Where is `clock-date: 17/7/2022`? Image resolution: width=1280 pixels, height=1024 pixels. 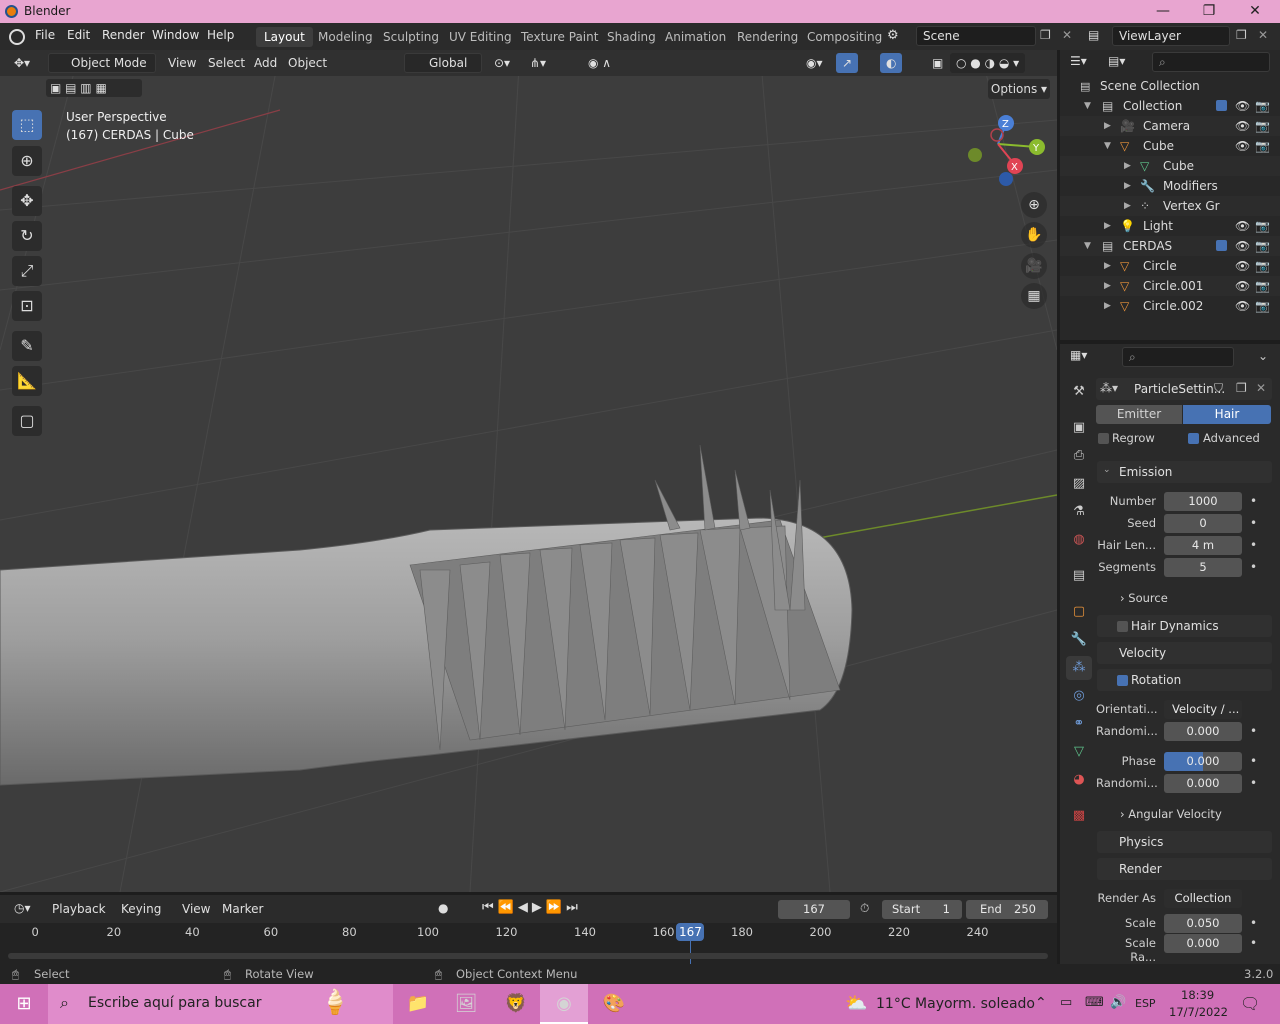
clock-date: 17/7/2022 is located at coordinates (1198, 1012).